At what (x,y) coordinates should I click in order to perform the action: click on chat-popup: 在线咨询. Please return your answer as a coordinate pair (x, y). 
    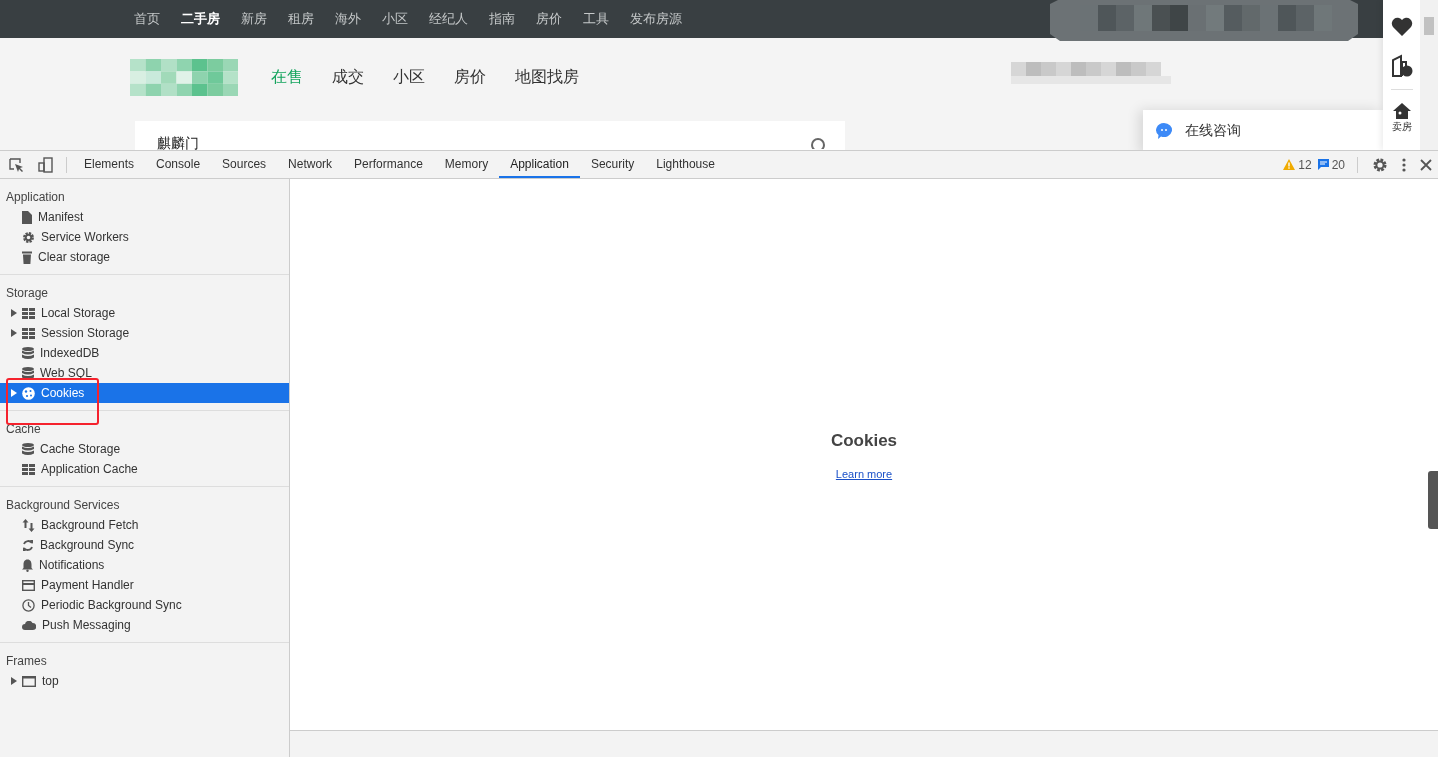
    Looking at the image, I should click on (1263, 130).